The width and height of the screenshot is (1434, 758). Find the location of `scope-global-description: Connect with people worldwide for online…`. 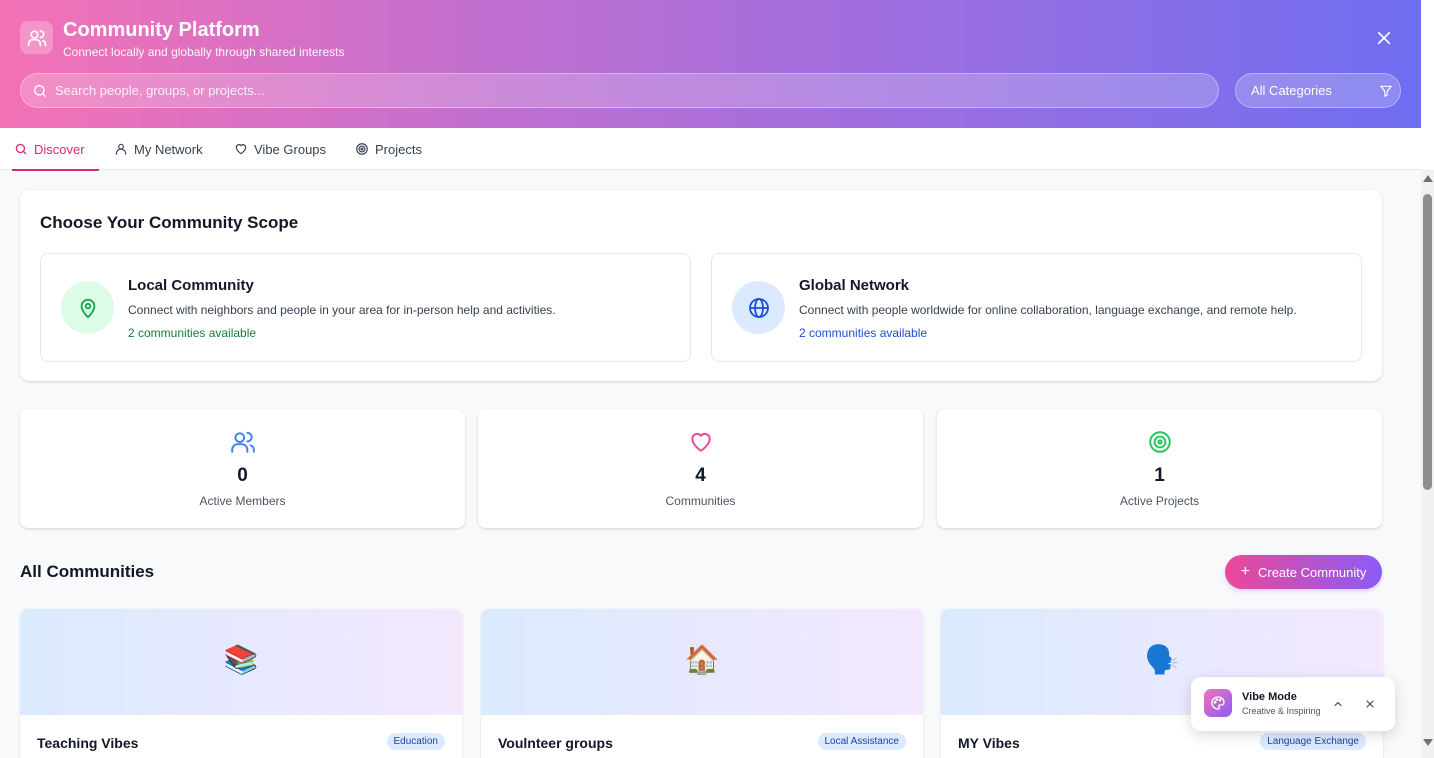

scope-global-description: Connect with people worldwide for online… is located at coordinates (1048, 310).